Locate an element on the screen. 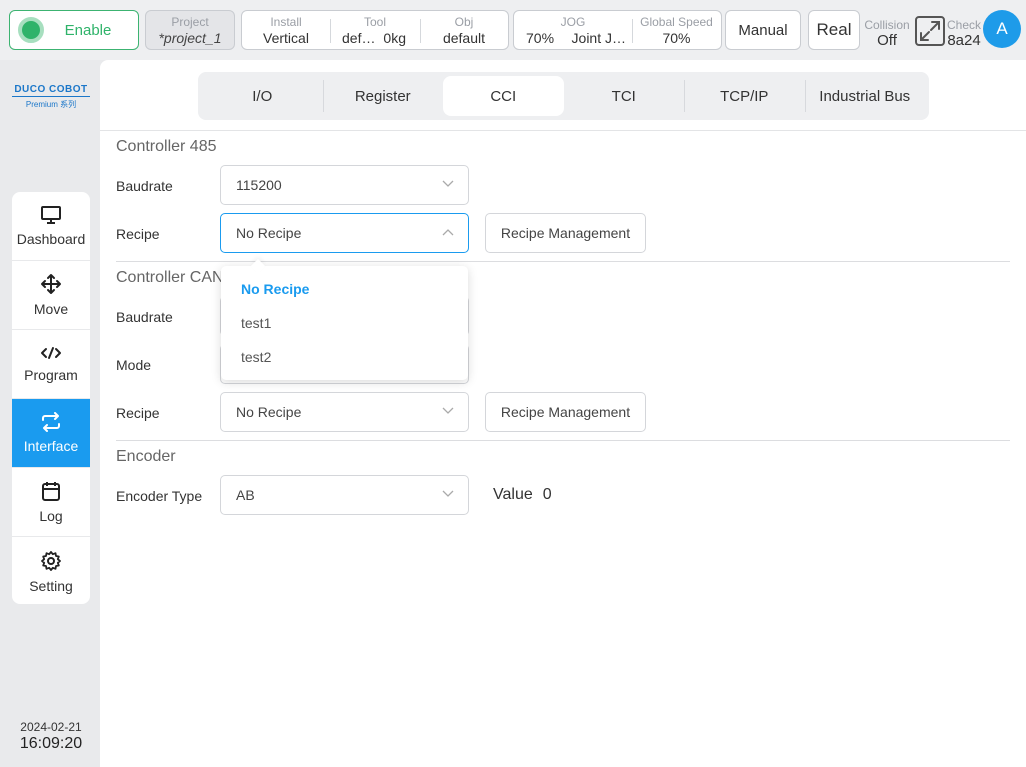  brand-logo: DUCO COBOT Premium 系列 is located at coordinates (51, 97).